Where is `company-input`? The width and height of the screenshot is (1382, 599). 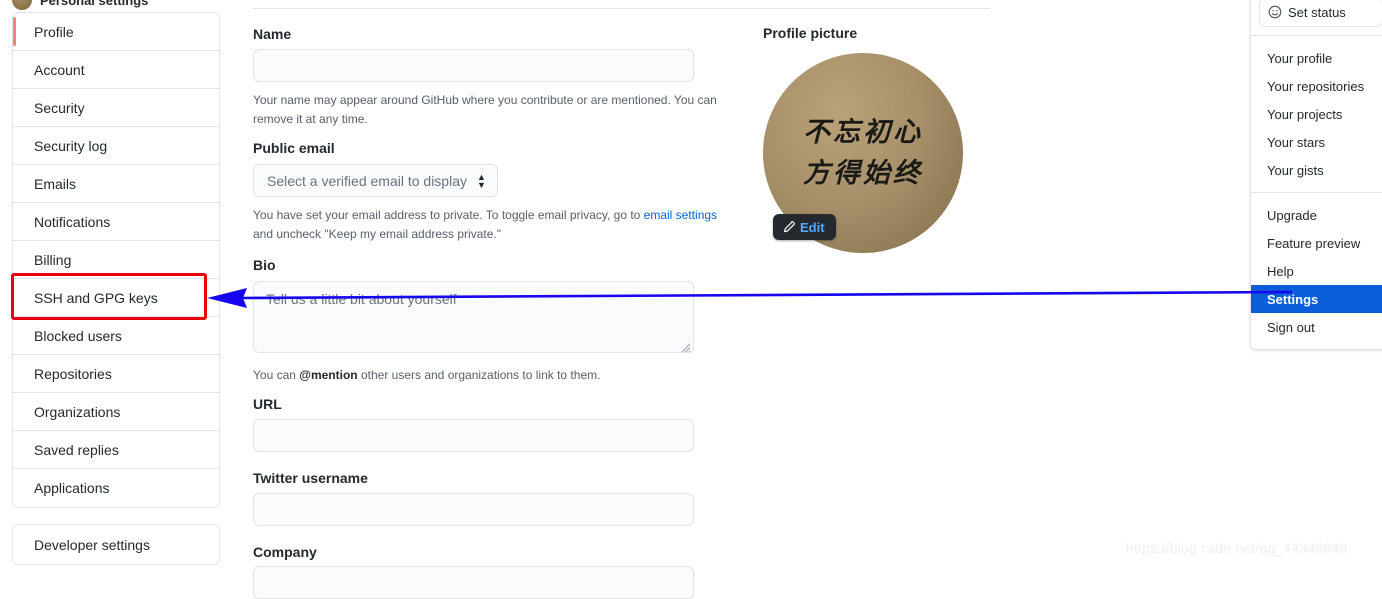
company-input is located at coordinates (473, 582).